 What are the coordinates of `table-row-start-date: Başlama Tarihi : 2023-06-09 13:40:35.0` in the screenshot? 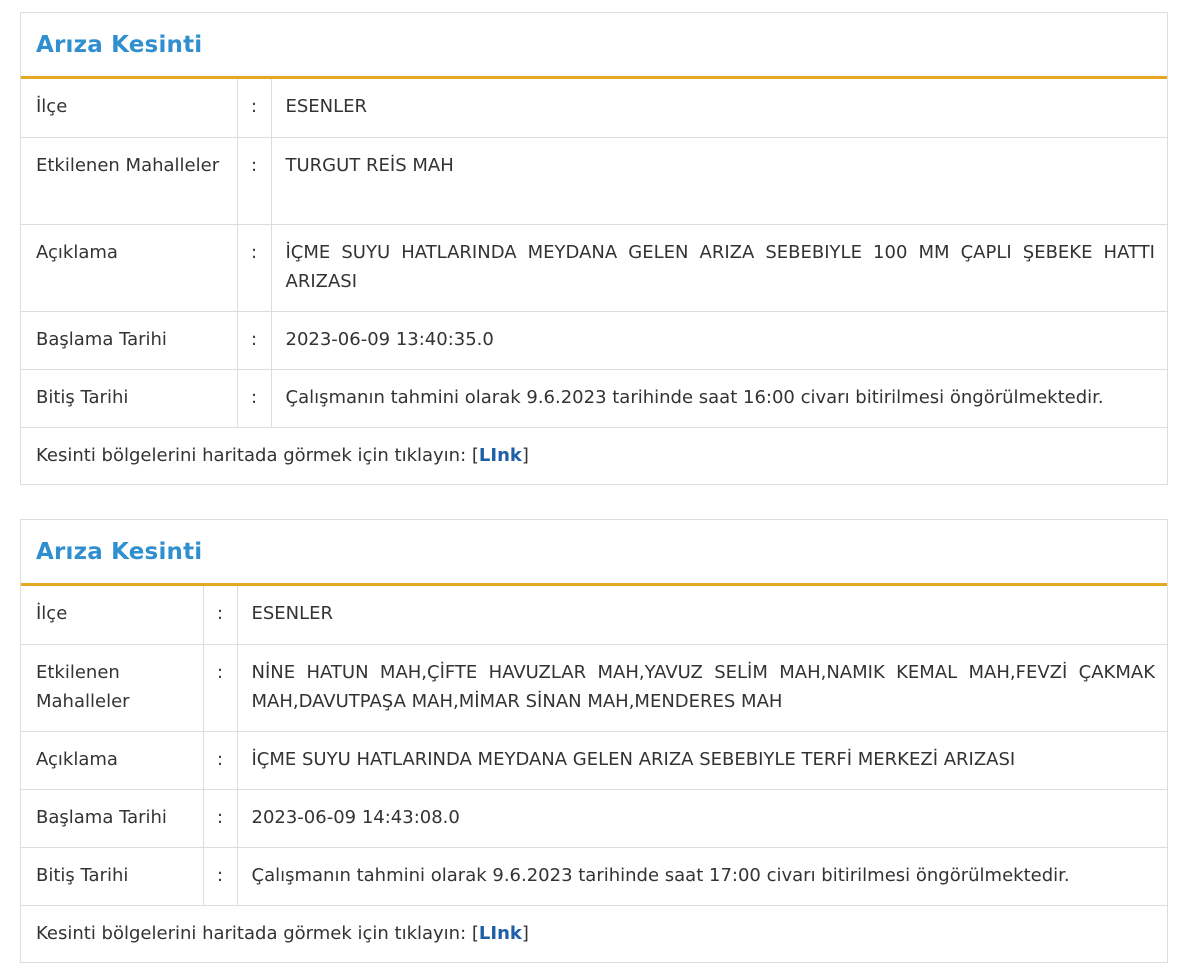 It's located at (594, 340).